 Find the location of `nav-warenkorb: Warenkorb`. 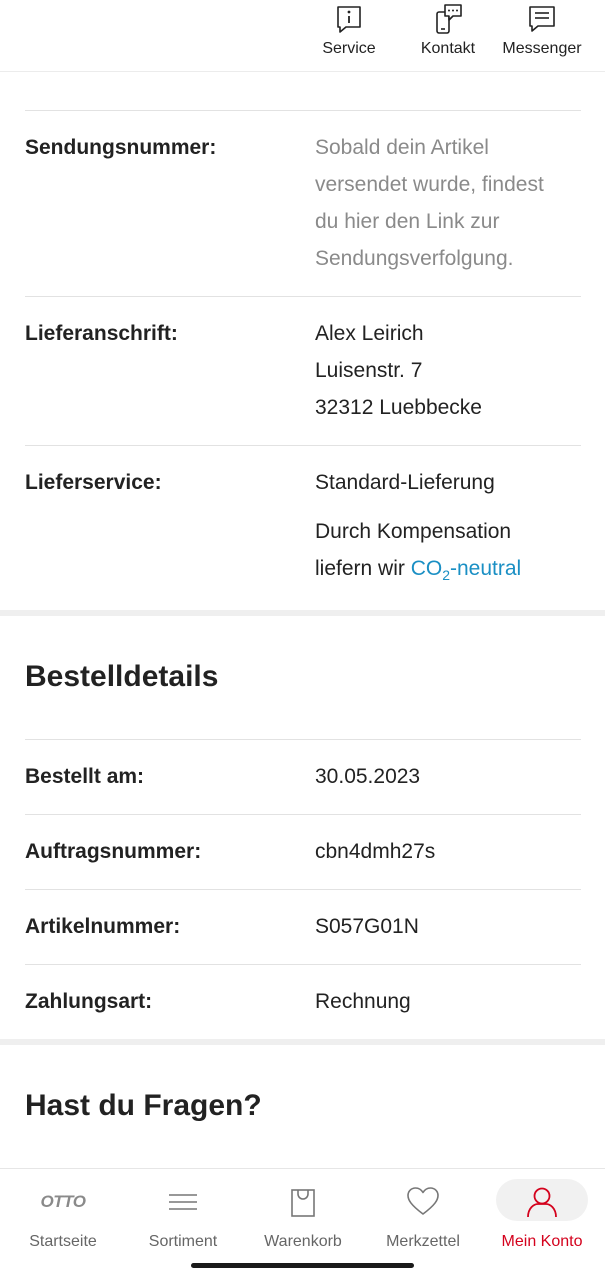

nav-warenkorb: Warenkorb is located at coordinates (303, 1211).